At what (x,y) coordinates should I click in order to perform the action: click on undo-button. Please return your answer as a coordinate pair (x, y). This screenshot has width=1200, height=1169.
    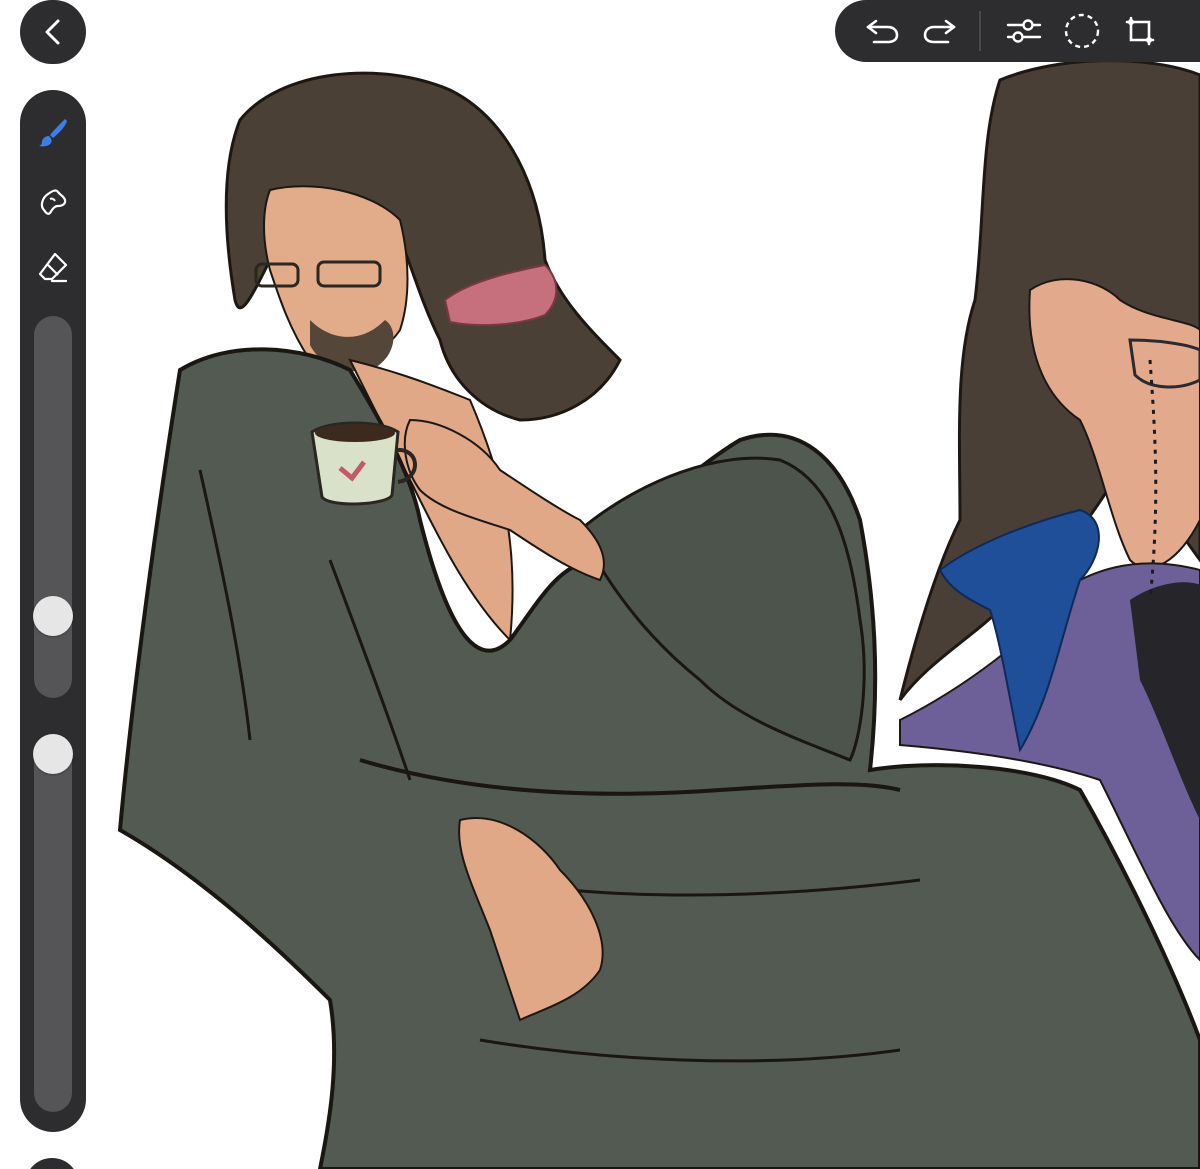
    Looking at the image, I should click on (882, 31).